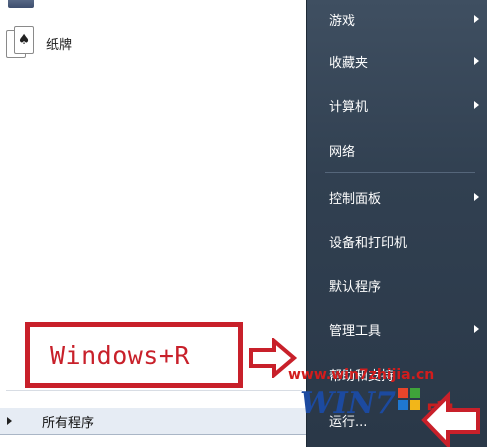 The image size is (487, 447). I want to click on menu-item-computer: 计算机, so click(400, 105).